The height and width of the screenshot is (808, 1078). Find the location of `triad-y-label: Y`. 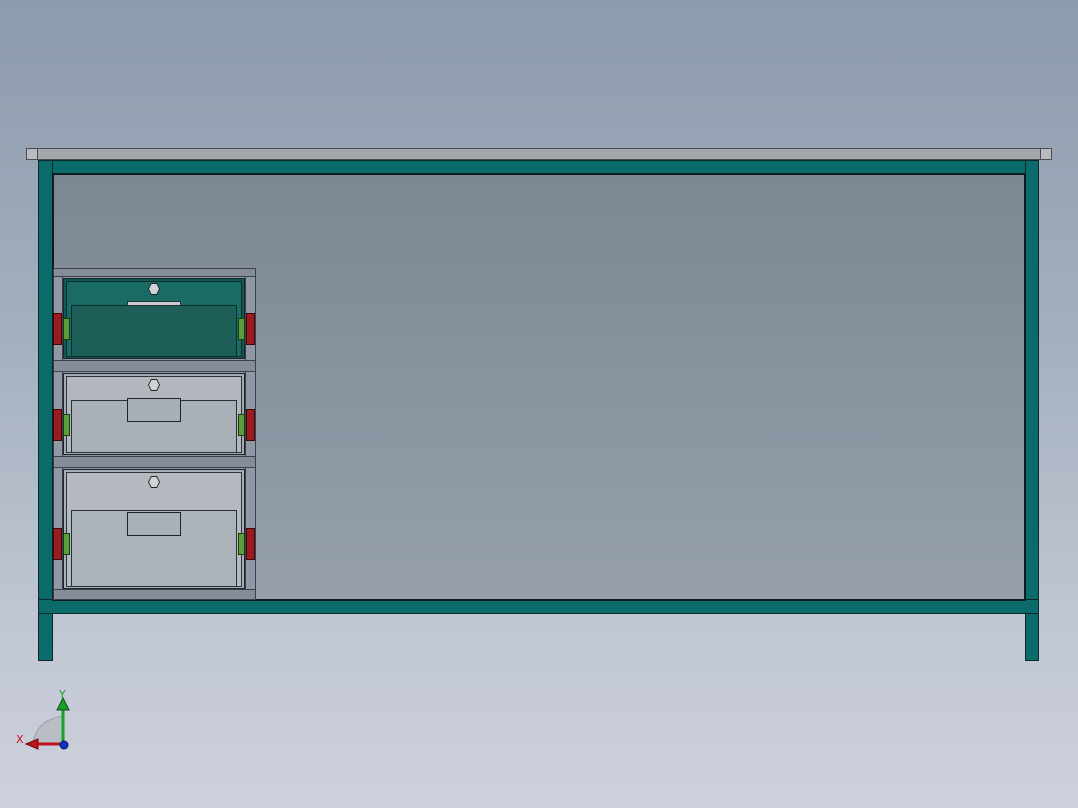

triad-y-label: Y is located at coordinates (62, 694).